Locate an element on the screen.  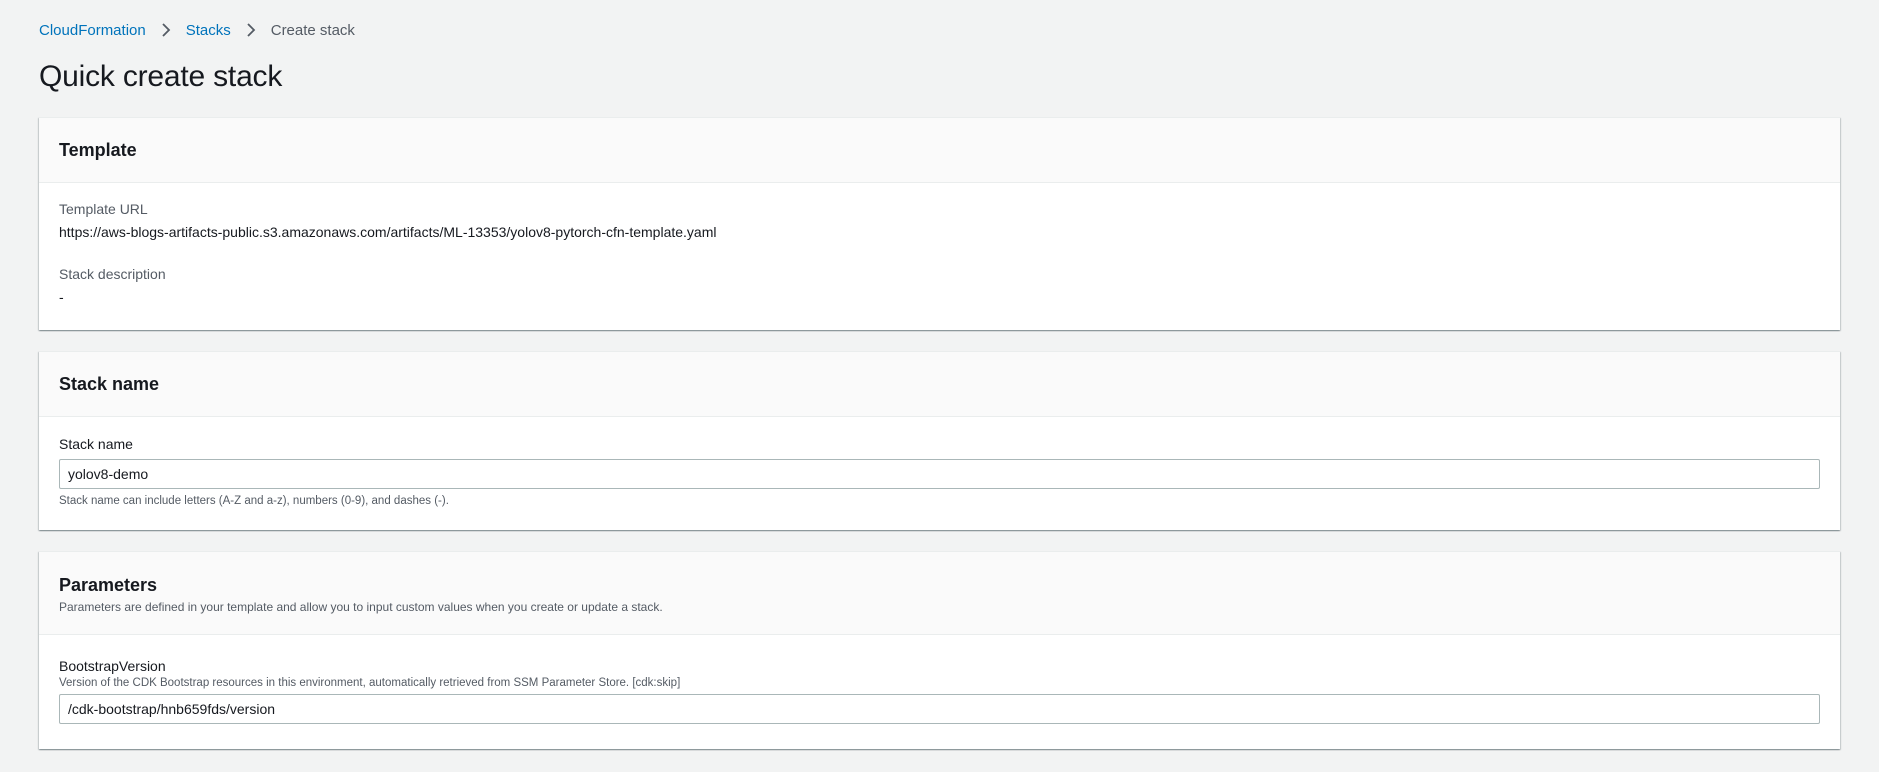
breadcrumb-create-stack: Create stack is located at coordinates (312, 30).